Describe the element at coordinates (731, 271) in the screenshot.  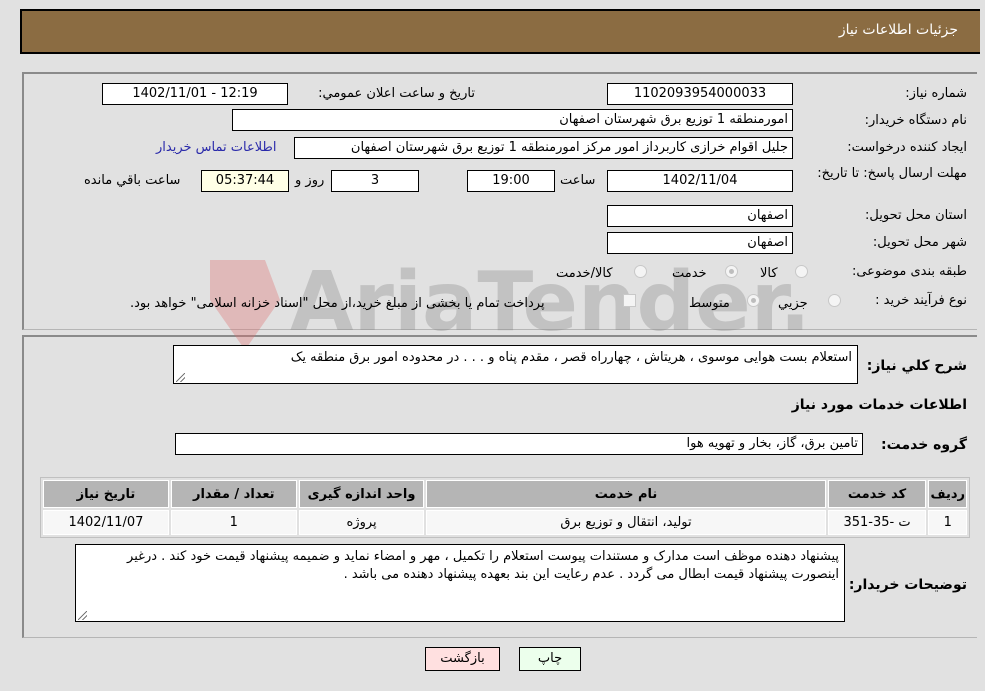
I see `category-service-radio` at that location.